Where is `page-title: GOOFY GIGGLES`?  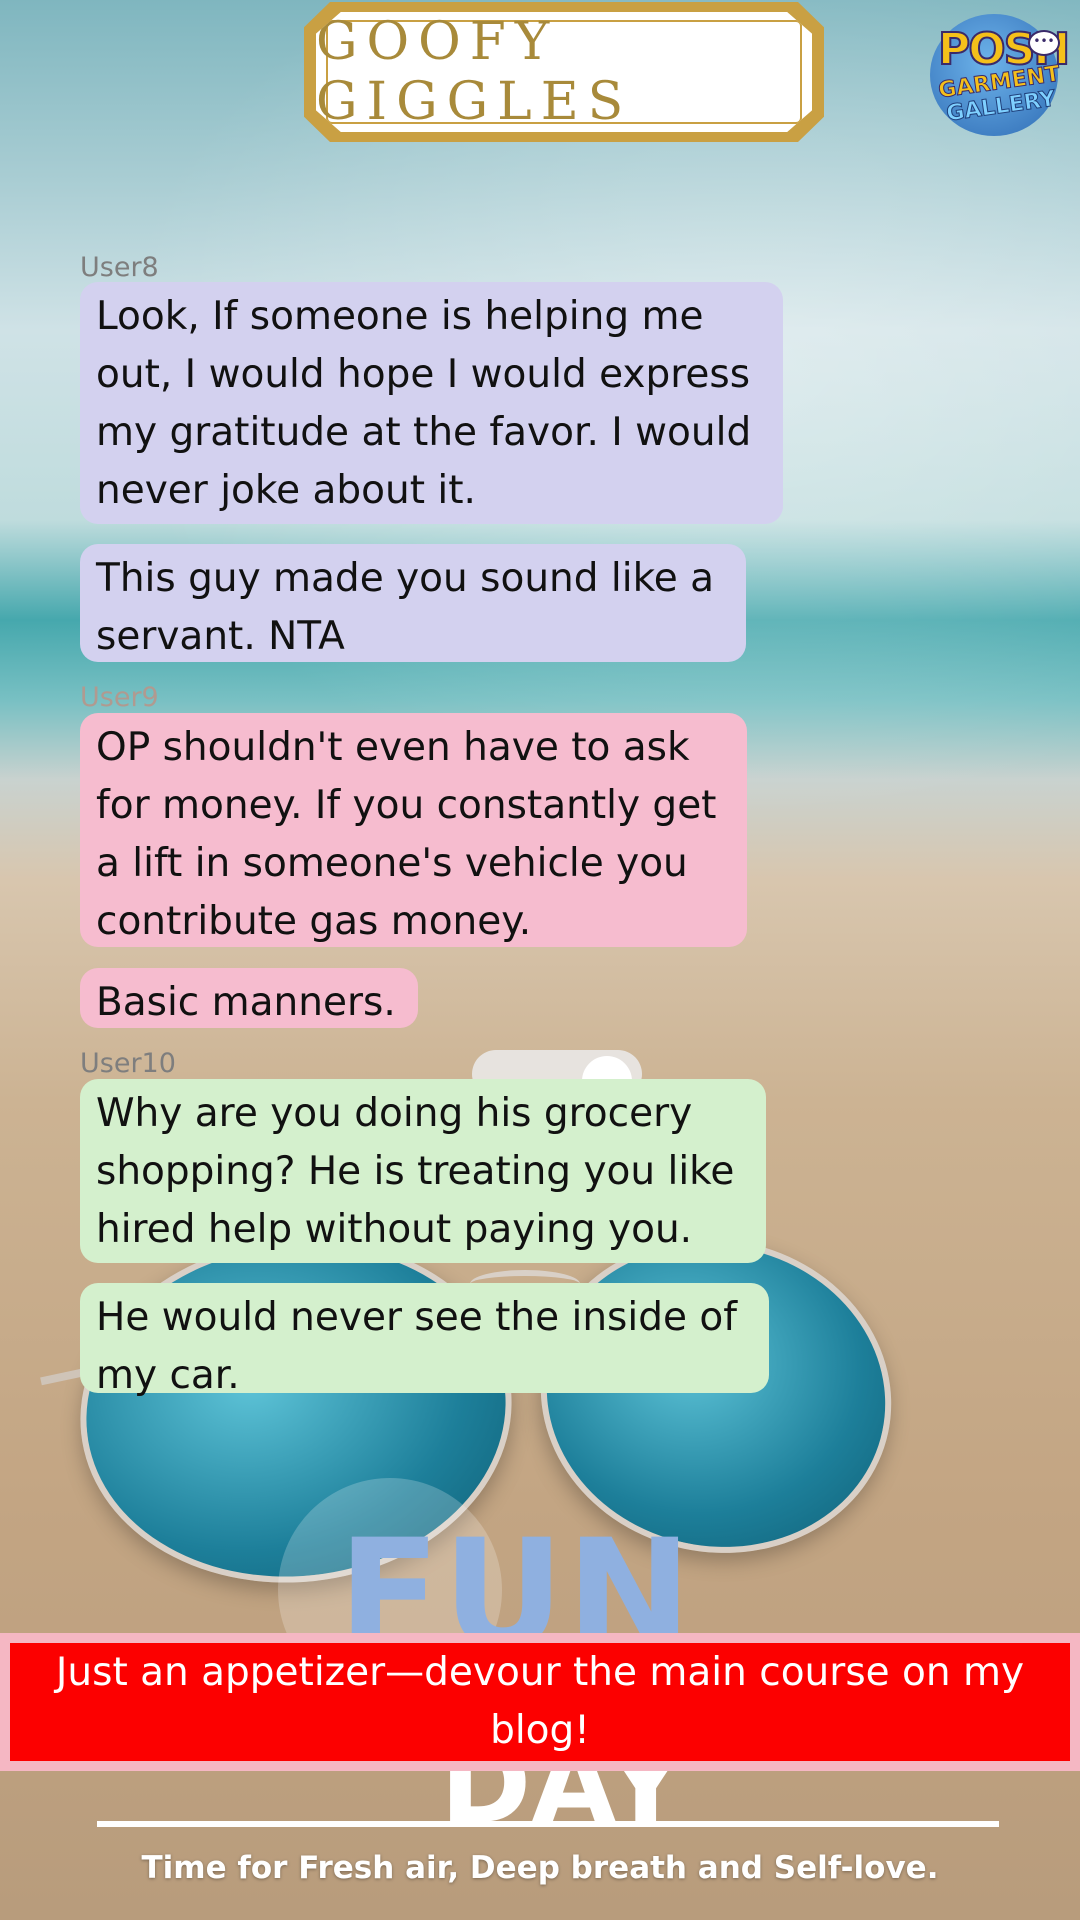 page-title: GOOFY GIGGLES is located at coordinates (474, 72).